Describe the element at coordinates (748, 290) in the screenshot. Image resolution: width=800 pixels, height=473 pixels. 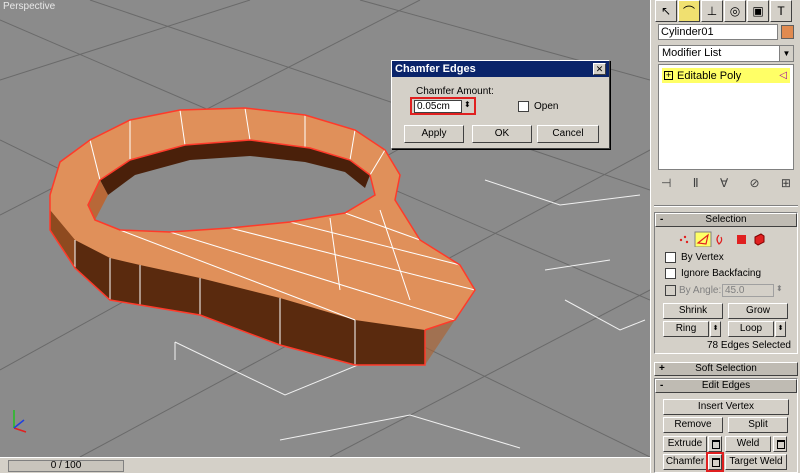
I see `by-angle-spinner: 45.0` at that location.